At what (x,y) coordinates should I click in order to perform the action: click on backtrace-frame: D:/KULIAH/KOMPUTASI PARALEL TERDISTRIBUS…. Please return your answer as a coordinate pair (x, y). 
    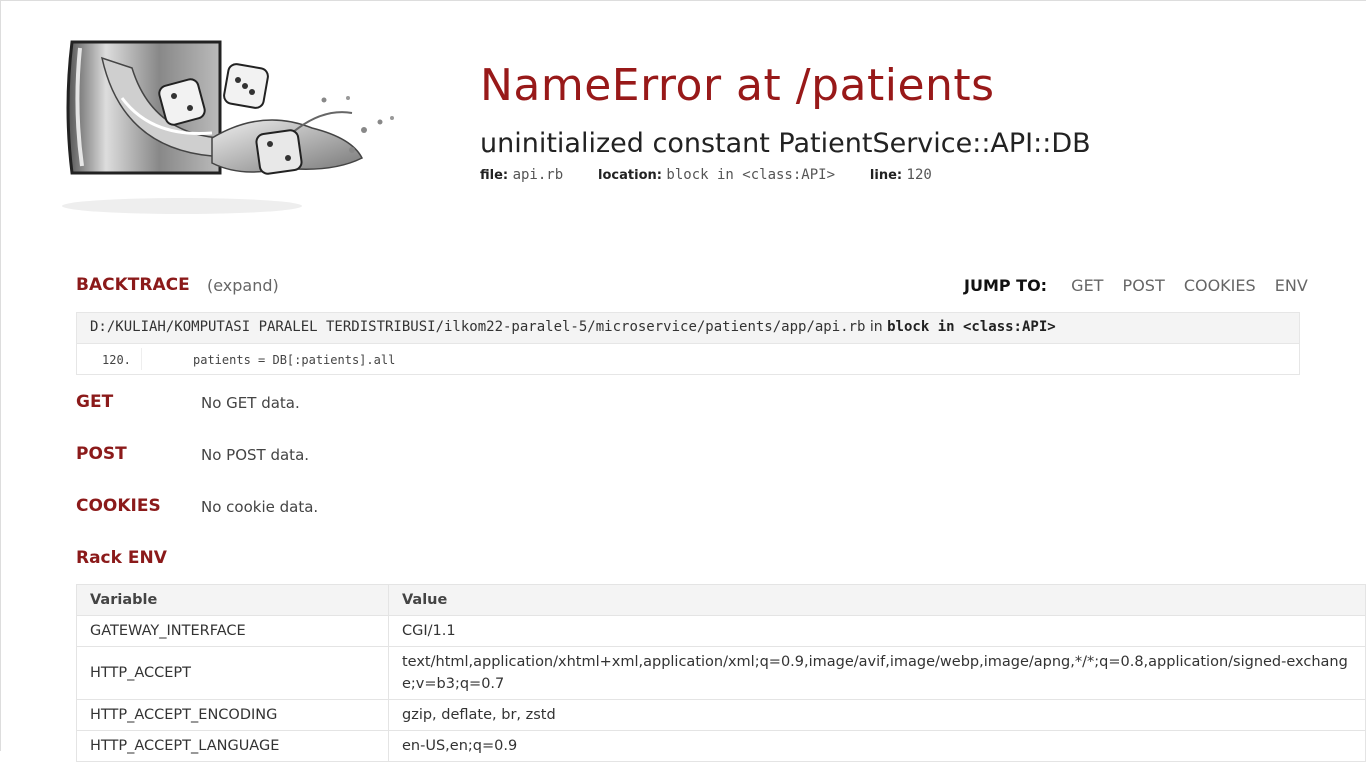
    Looking at the image, I should click on (688, 343).